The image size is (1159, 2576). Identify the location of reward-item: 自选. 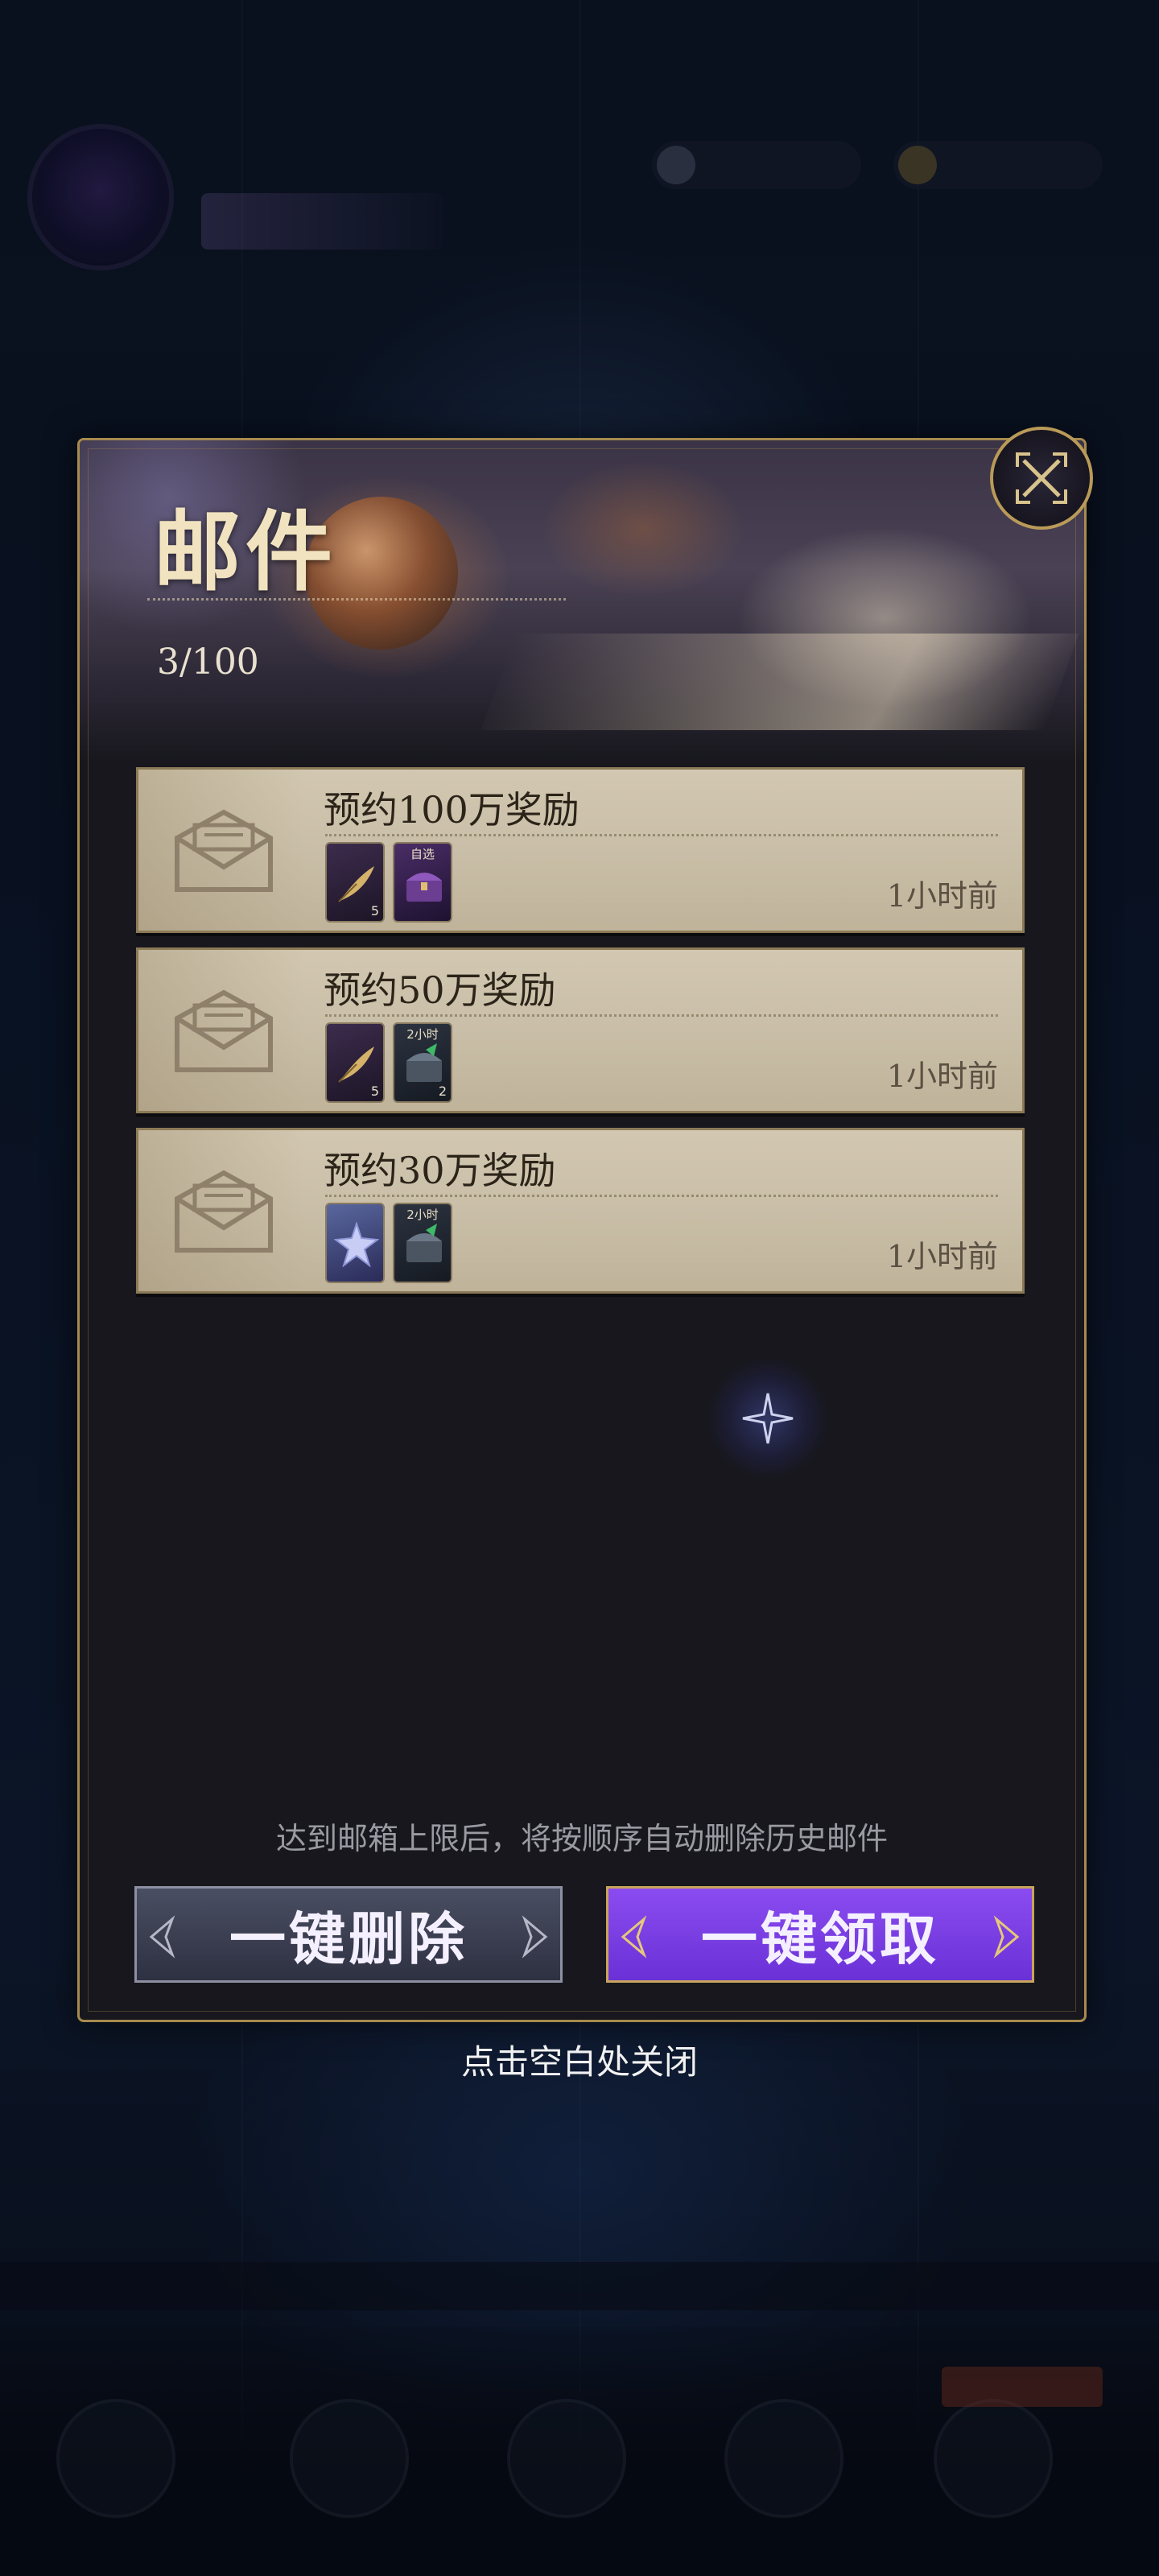
(422, 883).